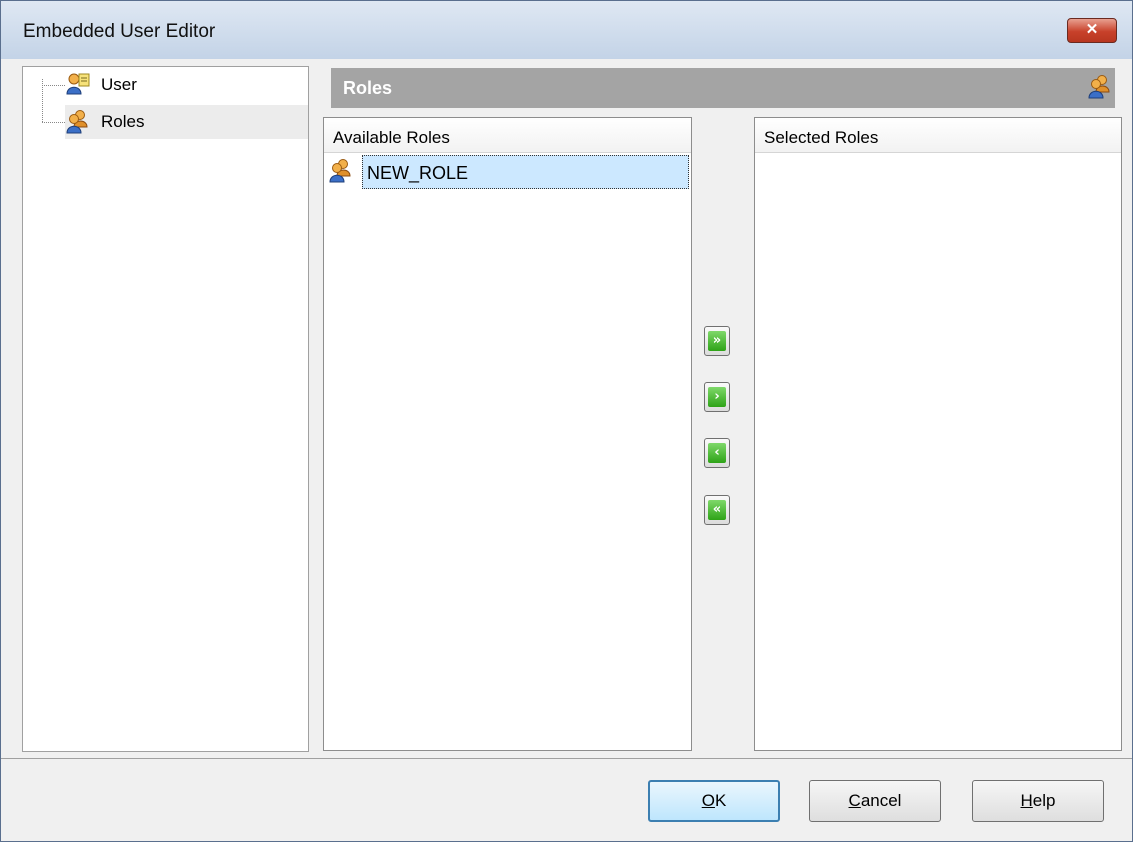 The height and width of the screenshot is (842, 1133). Describe the element at coordinates (507, 135) in the screenshot. I see `column-header: Available Roles` at that location.